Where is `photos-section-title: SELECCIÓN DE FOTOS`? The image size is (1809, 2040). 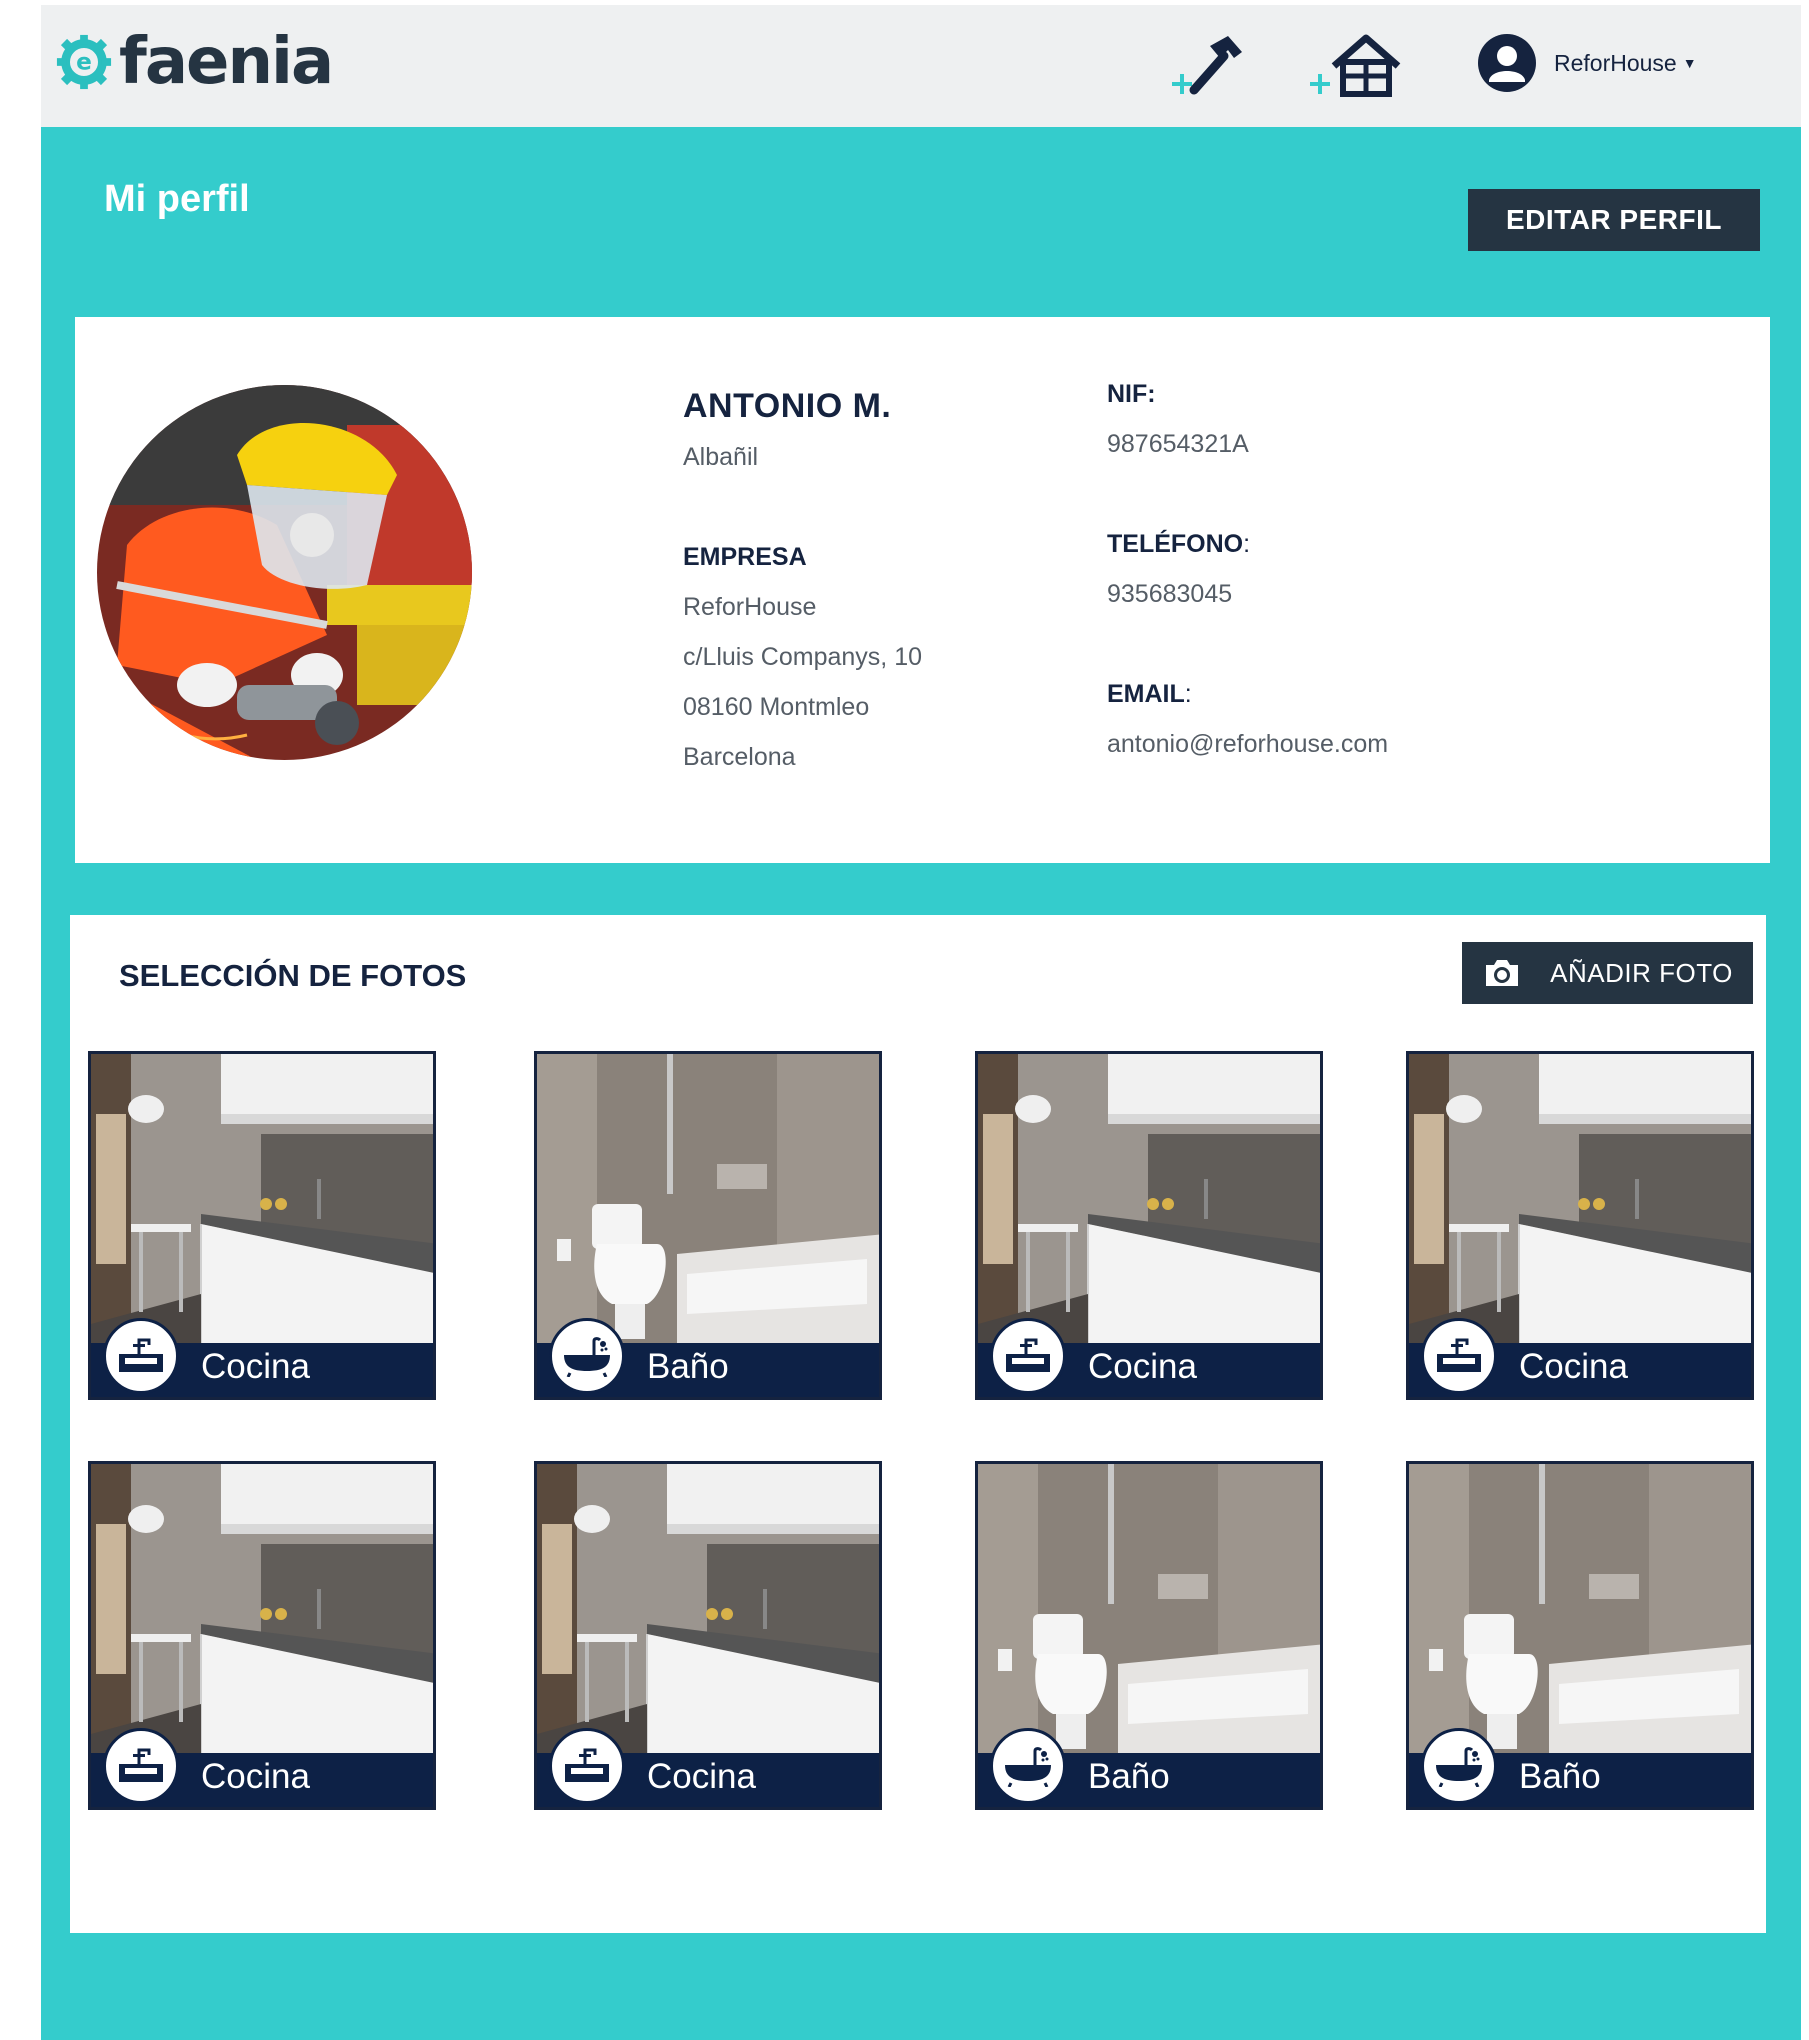
photos-section-title: SELECCIÓN DE FOTOS is located at coordinates (293, 975).